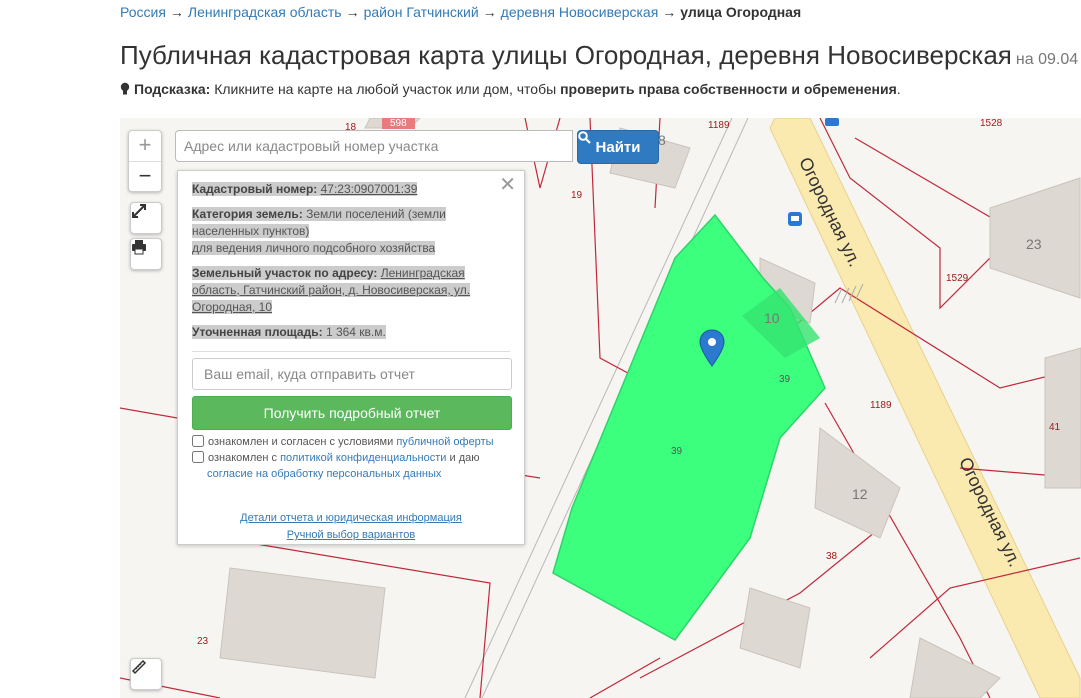  I want to click on offer-text: ознакомлен и согласен с условиями, so click(301, 442).